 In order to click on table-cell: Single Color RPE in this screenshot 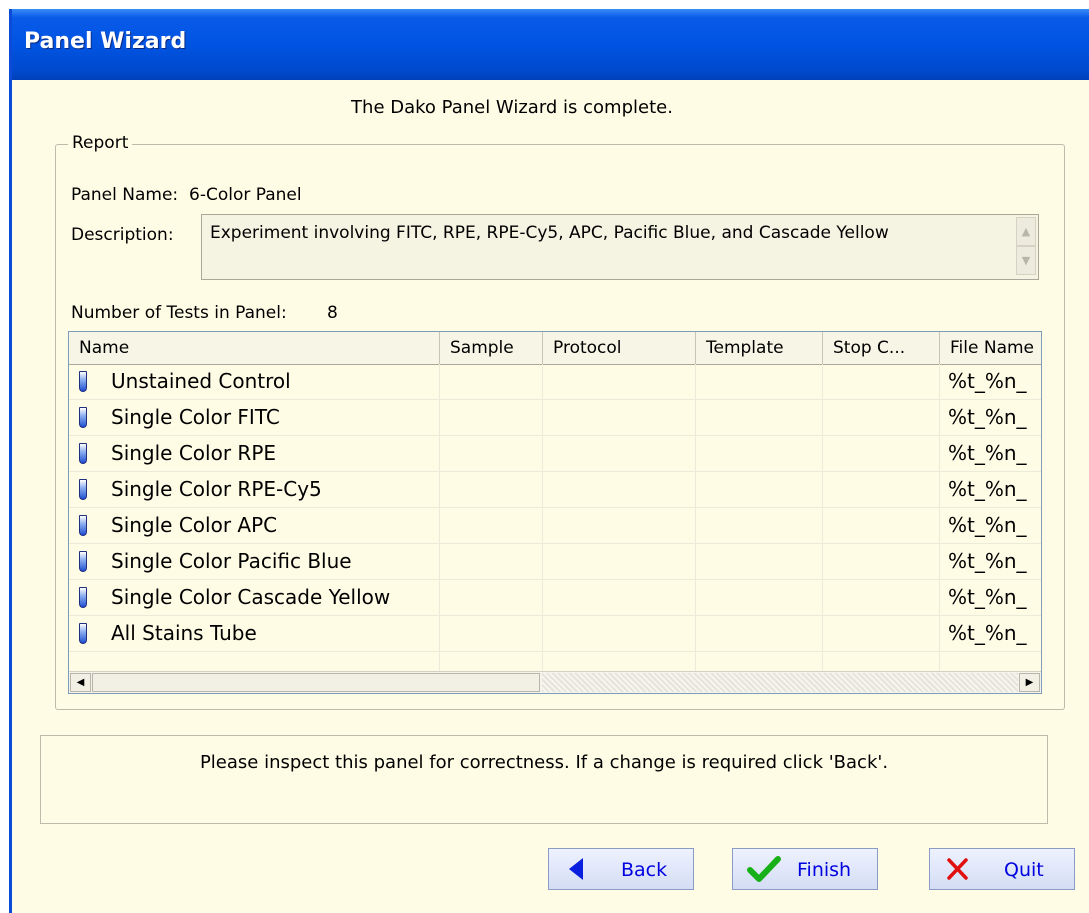, I will do `click(254, 453)`.